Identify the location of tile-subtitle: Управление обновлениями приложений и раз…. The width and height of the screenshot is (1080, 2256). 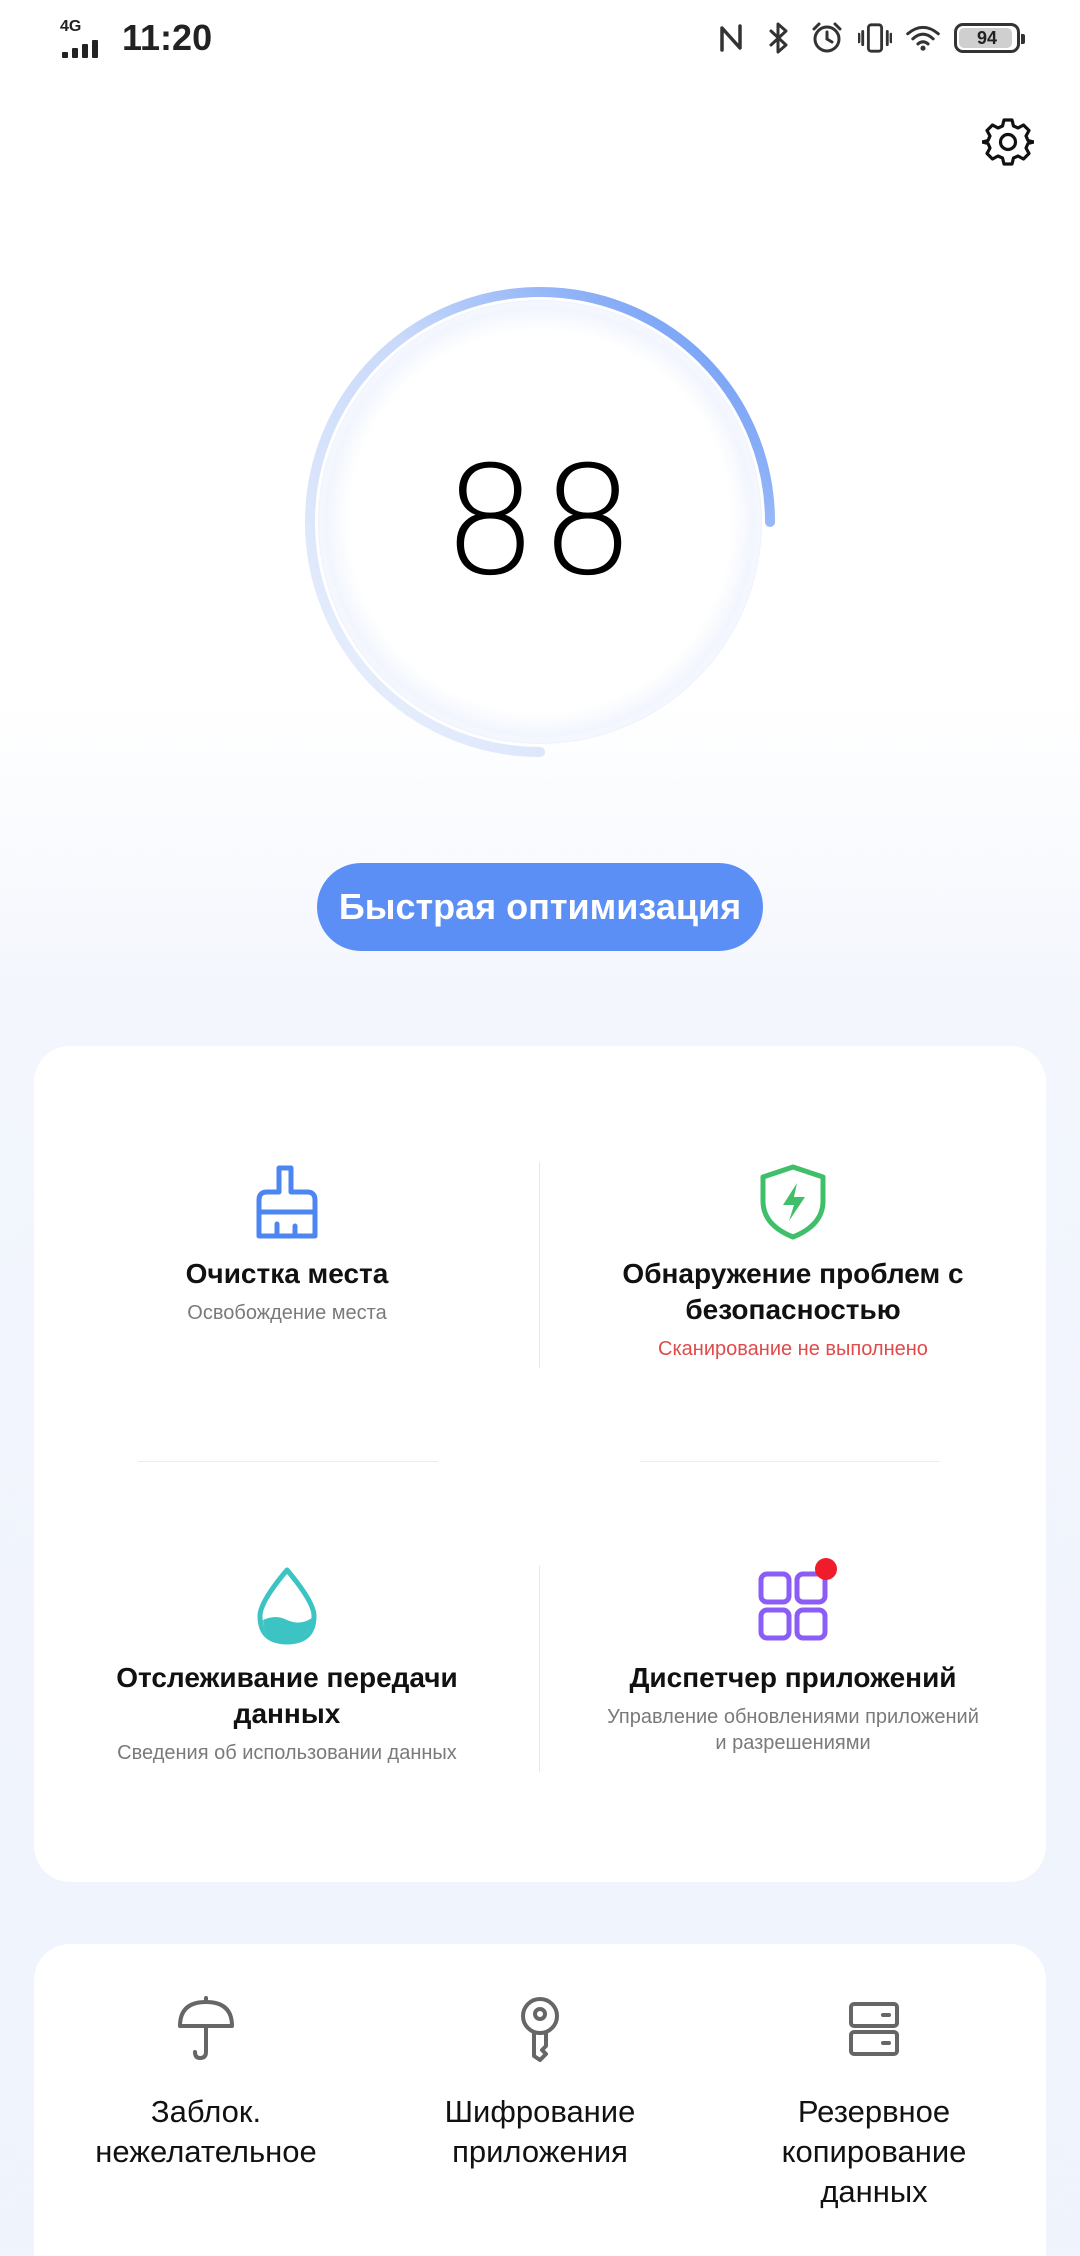
(793, 1730).